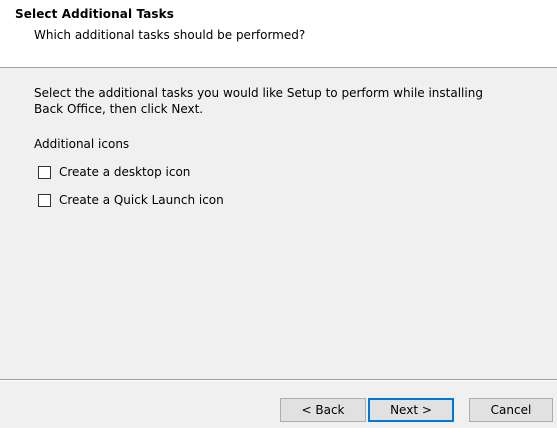 The image size is (557, 428). I want to click on next-button: Next >, so click(411, 410).